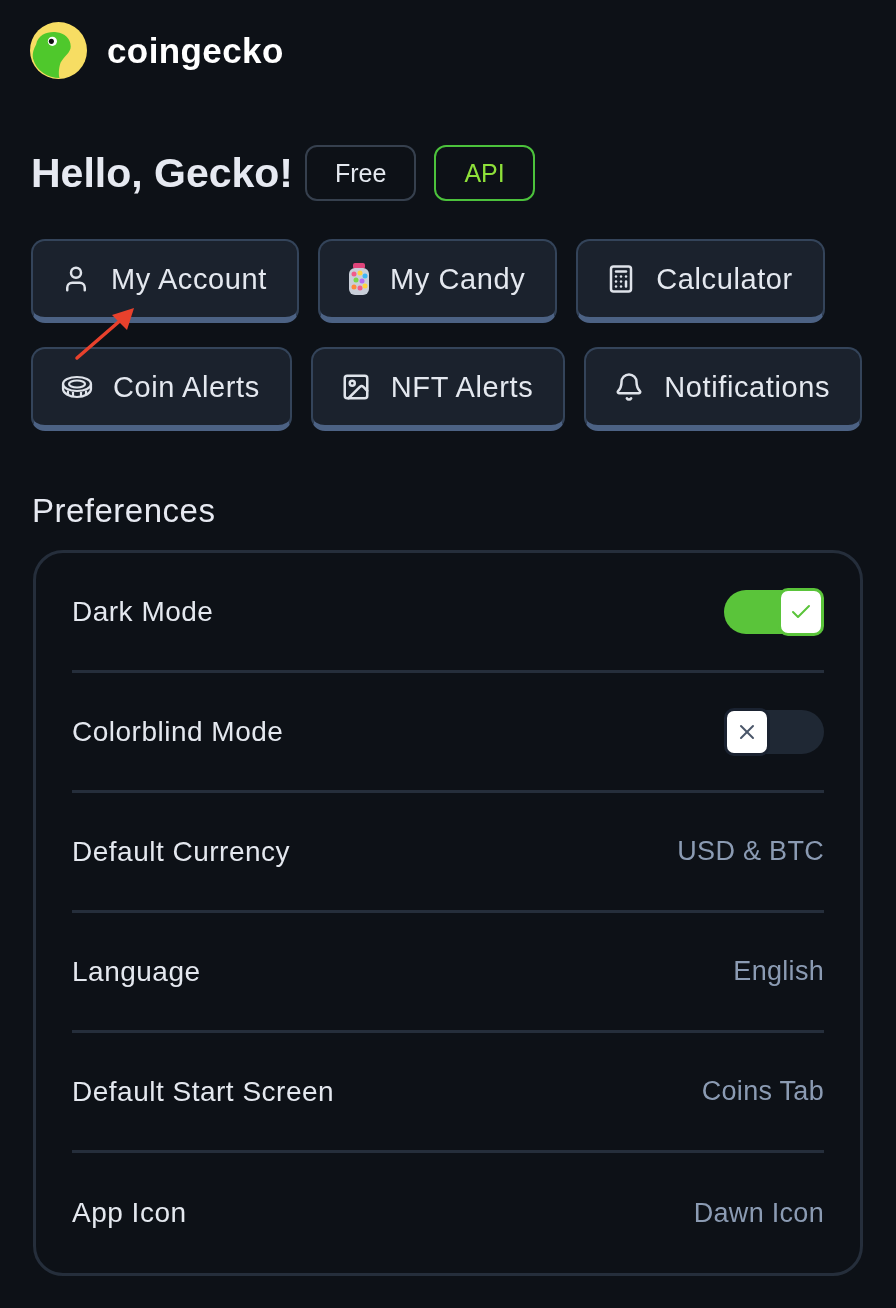 The height and width of the screenshot is (1308, 896). Describe the element at coordinates (105, 333) in the screenshot. I see `annotation-arrow` at that location.